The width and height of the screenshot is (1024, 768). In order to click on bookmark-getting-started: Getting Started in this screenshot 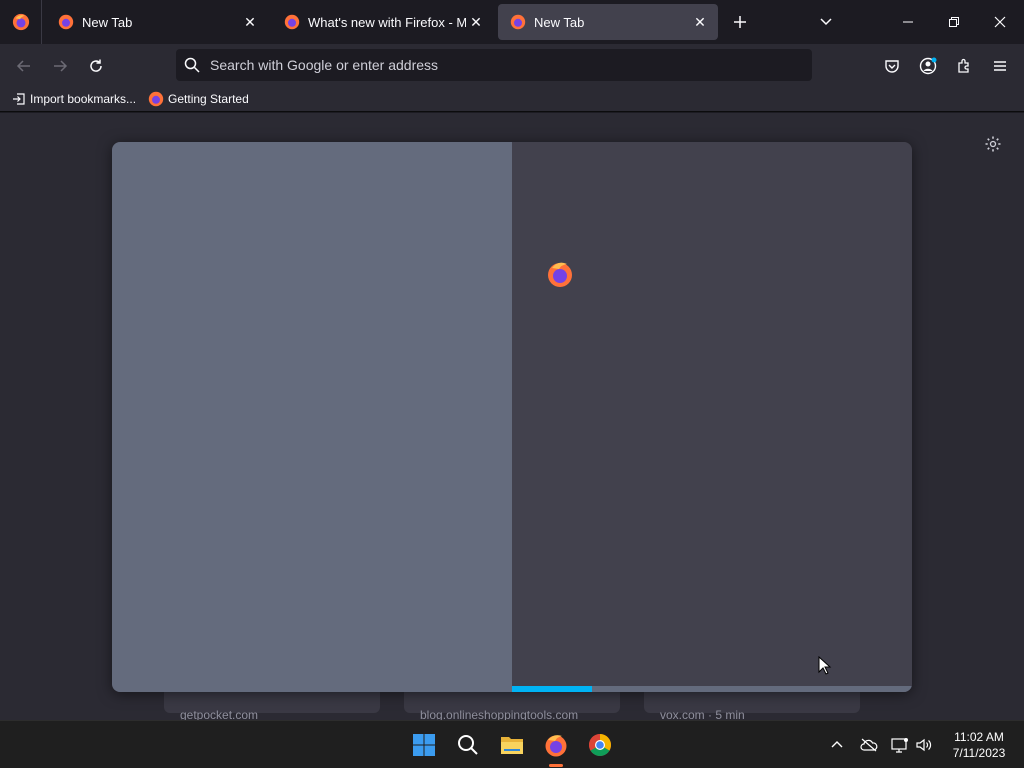, I will do `click(198, 99)`.